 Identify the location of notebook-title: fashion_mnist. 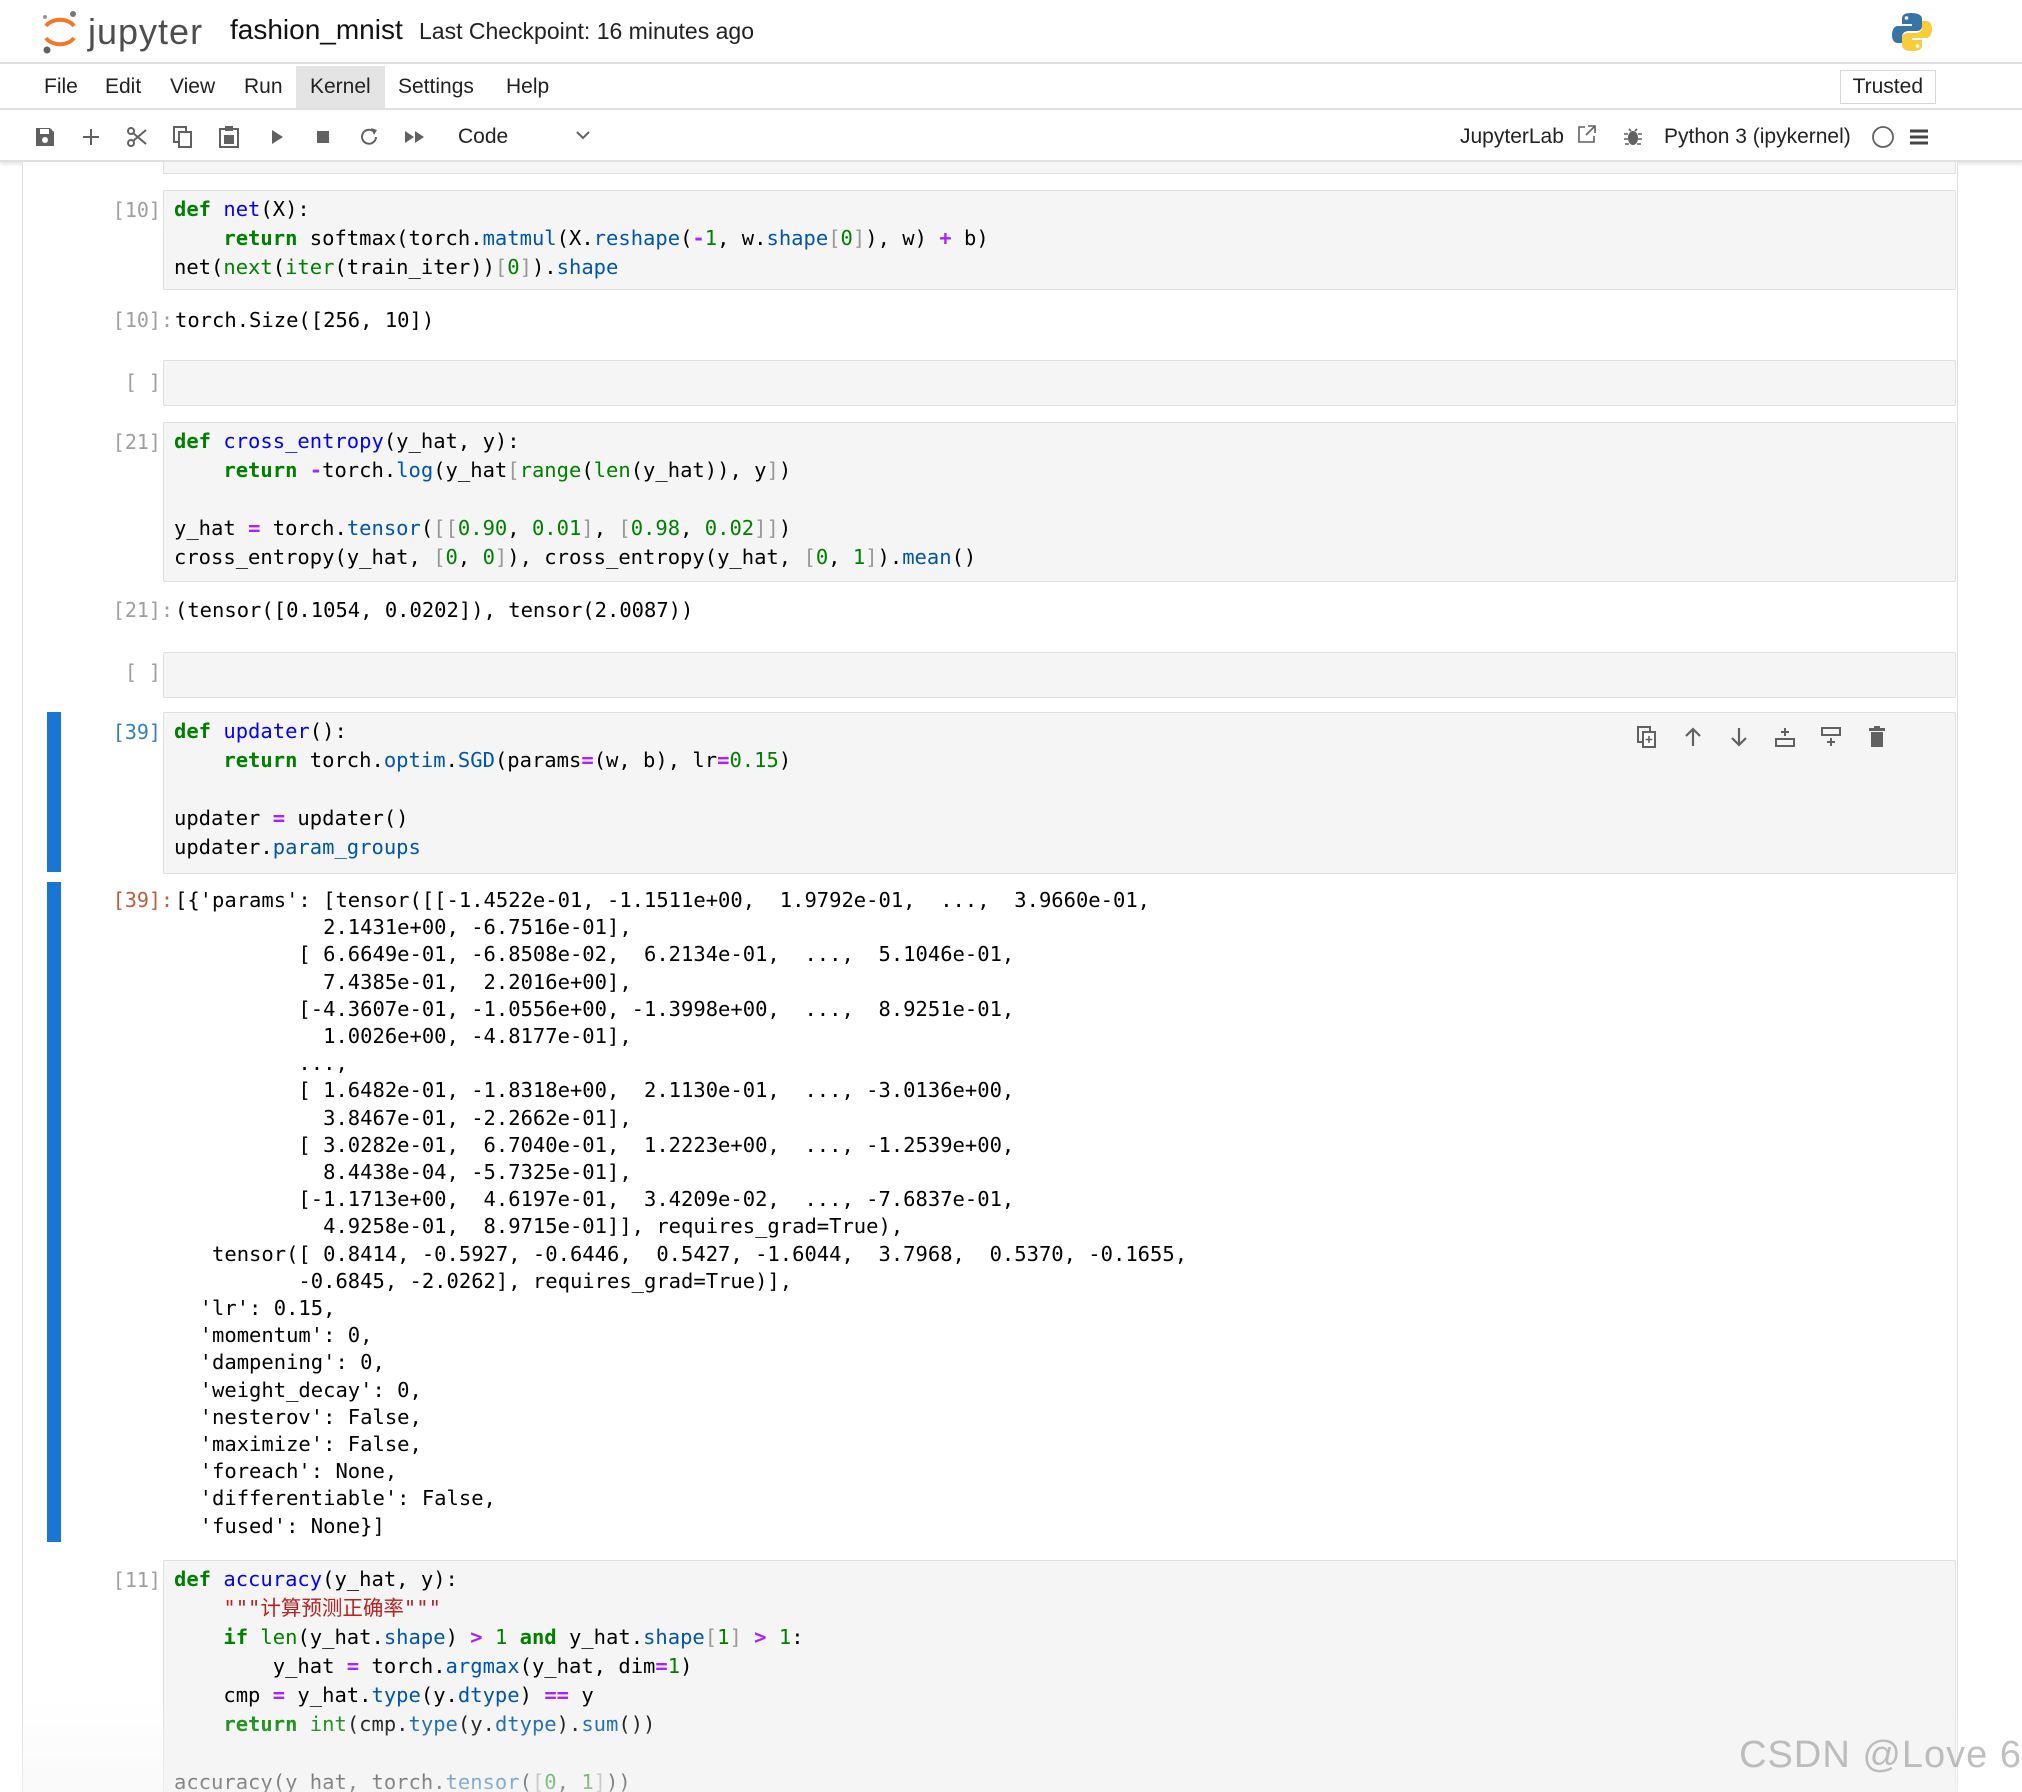
(316, 30).